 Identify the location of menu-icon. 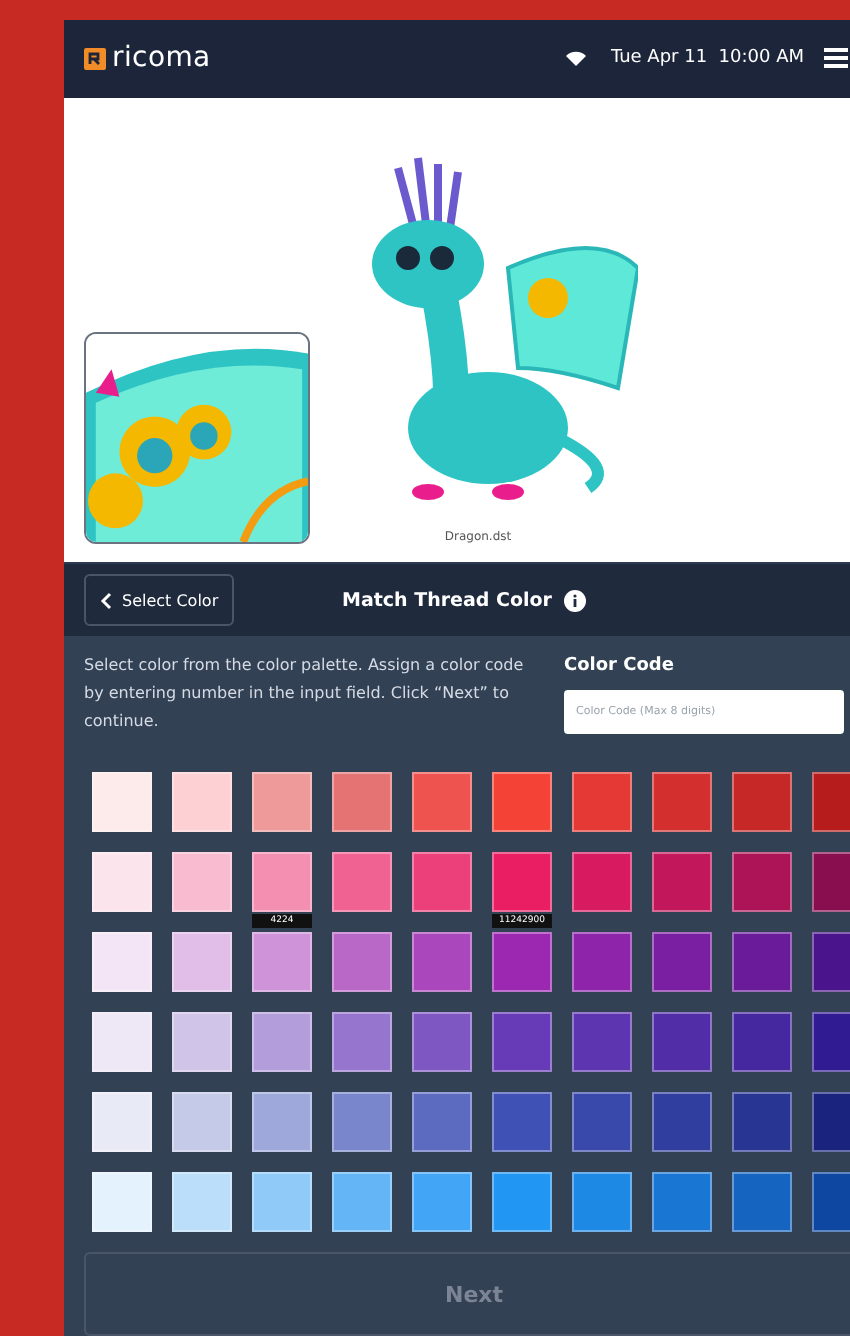
(836, 58).